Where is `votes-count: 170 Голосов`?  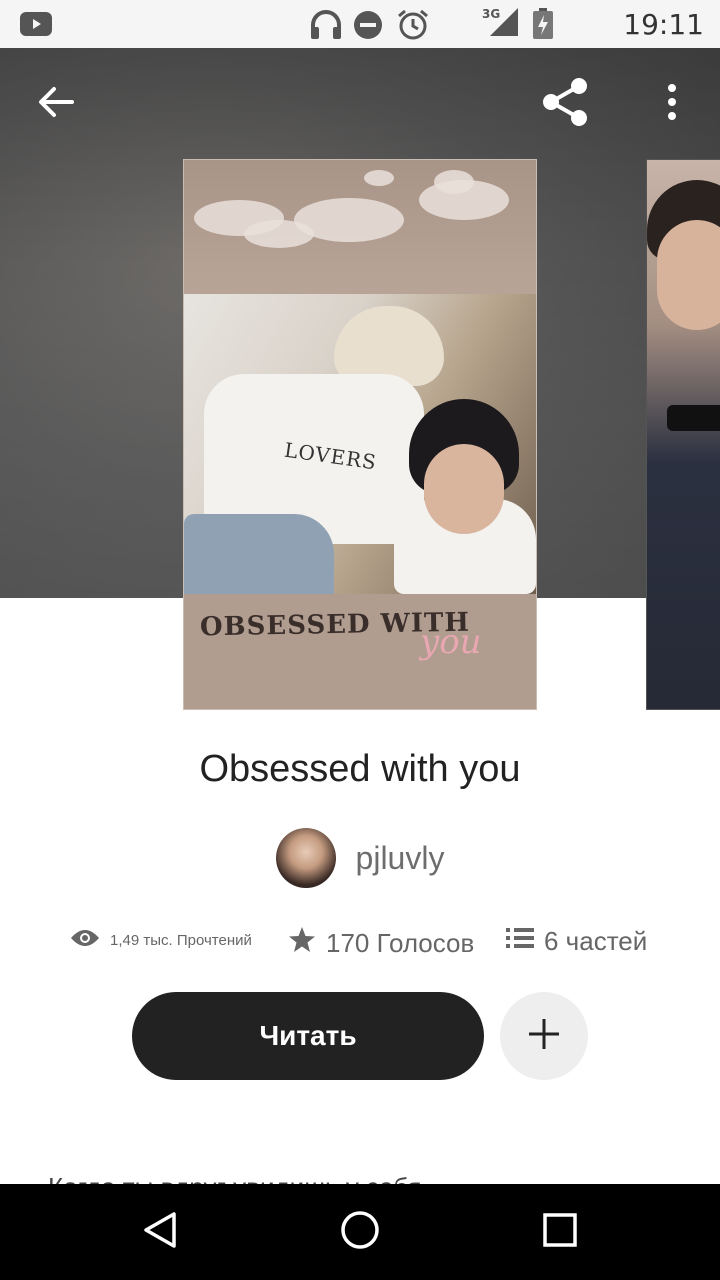
votes-count: 170 Голосов is located at coordinates (400, 943).